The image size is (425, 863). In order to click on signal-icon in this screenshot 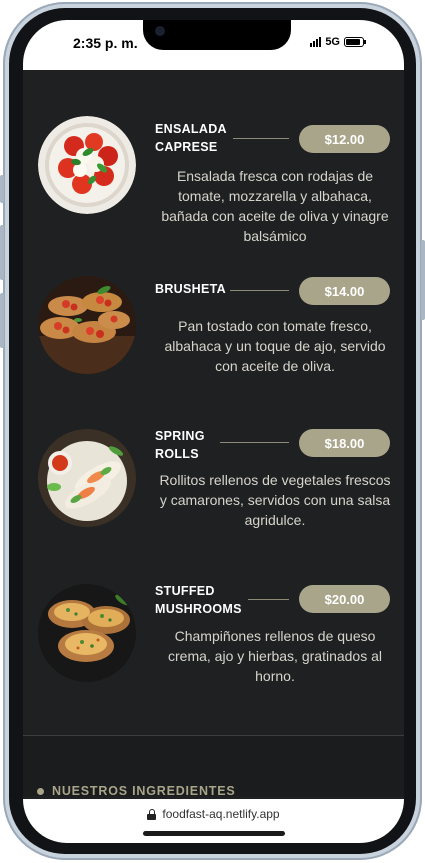, I will do `click(316, 42)`.